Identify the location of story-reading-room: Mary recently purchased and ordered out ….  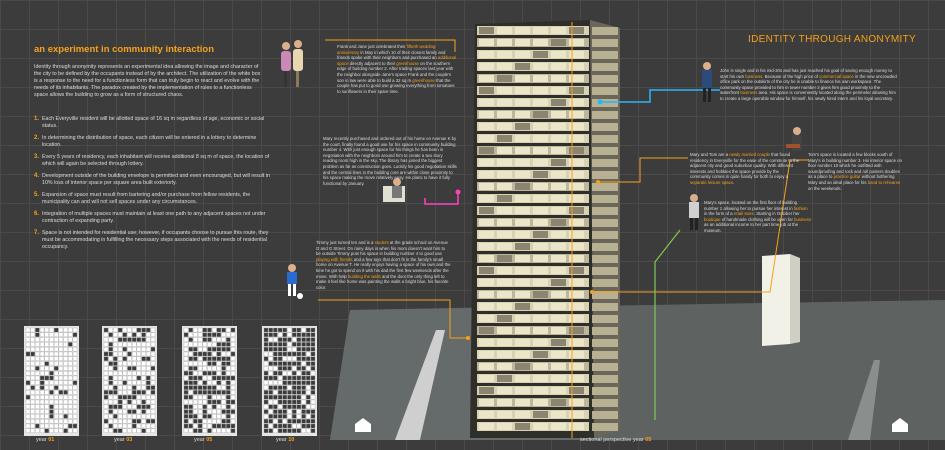
(390, 161).